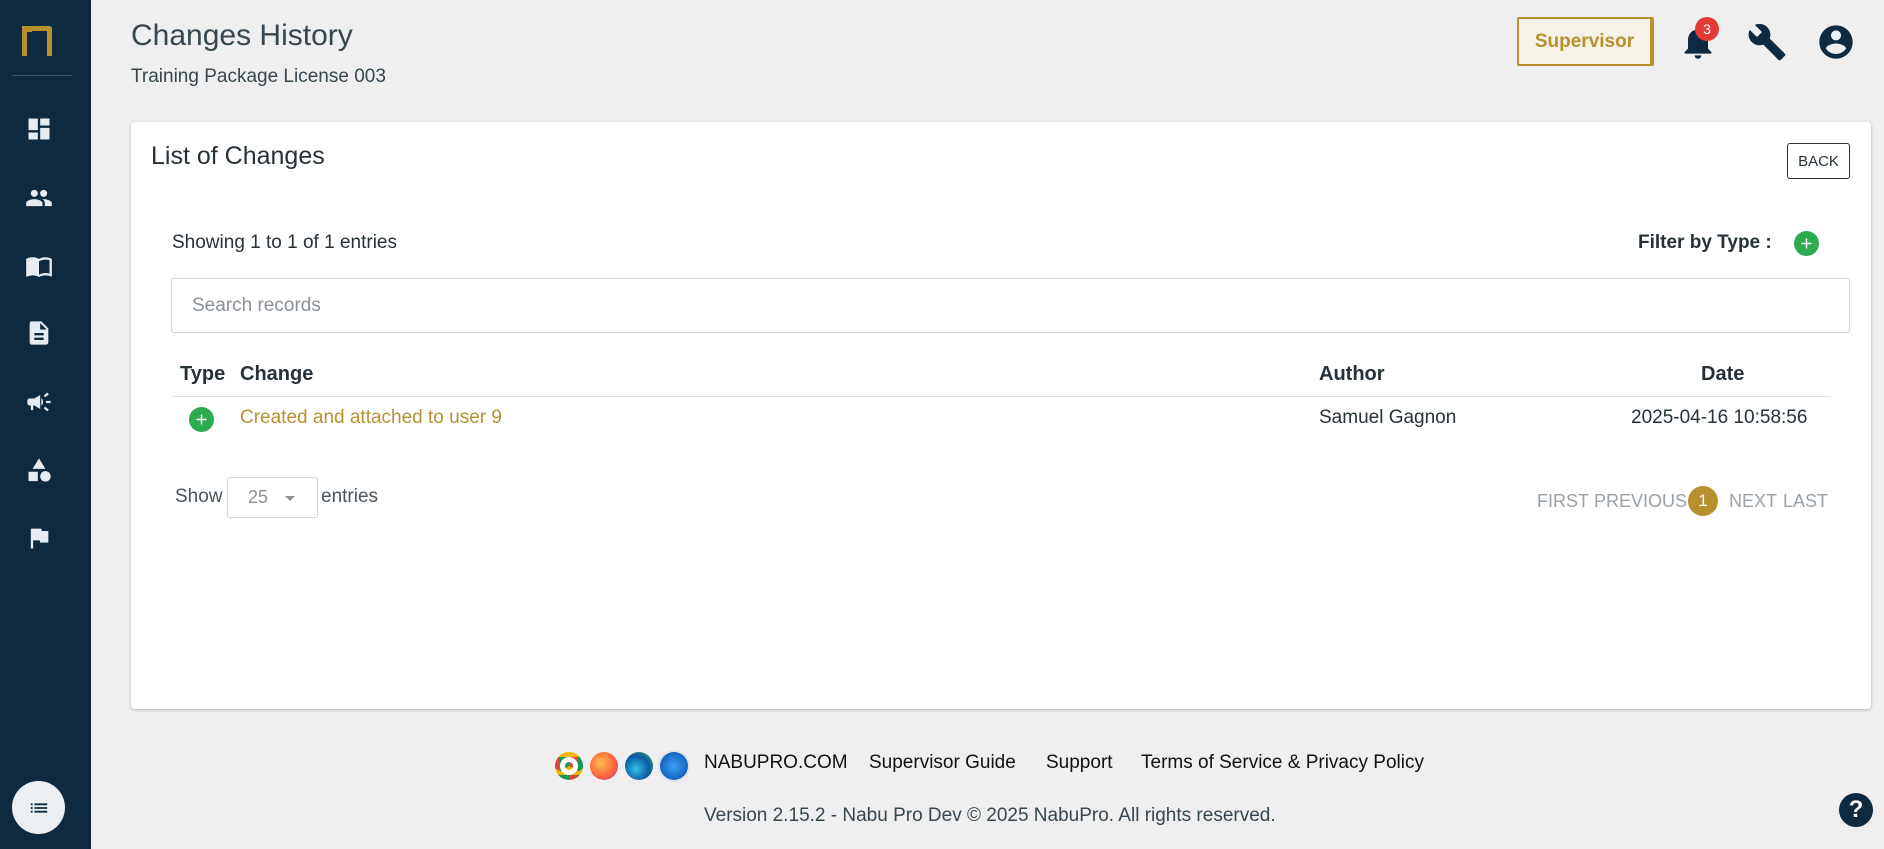 This screenshot has height=849, width=1884. What do you see at coordinates (39, 470) in the screenshot?
I see `shapes-icon` at bounding box center [39, 470].